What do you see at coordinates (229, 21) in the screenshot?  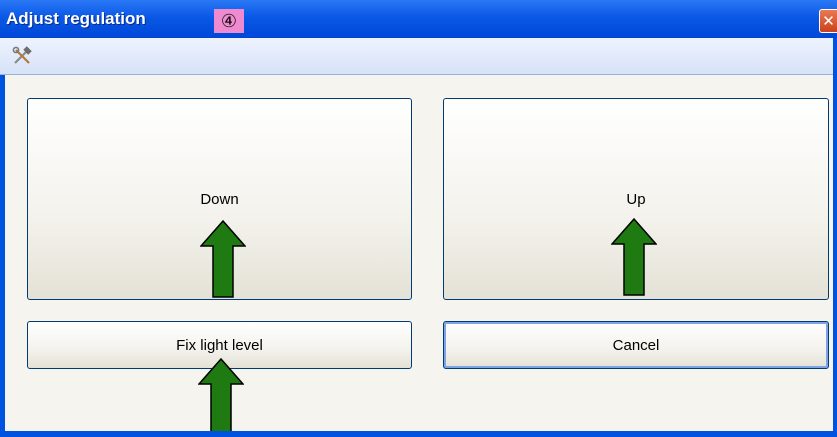 I see `step-badge: ④` at bounding box center [229, 21].